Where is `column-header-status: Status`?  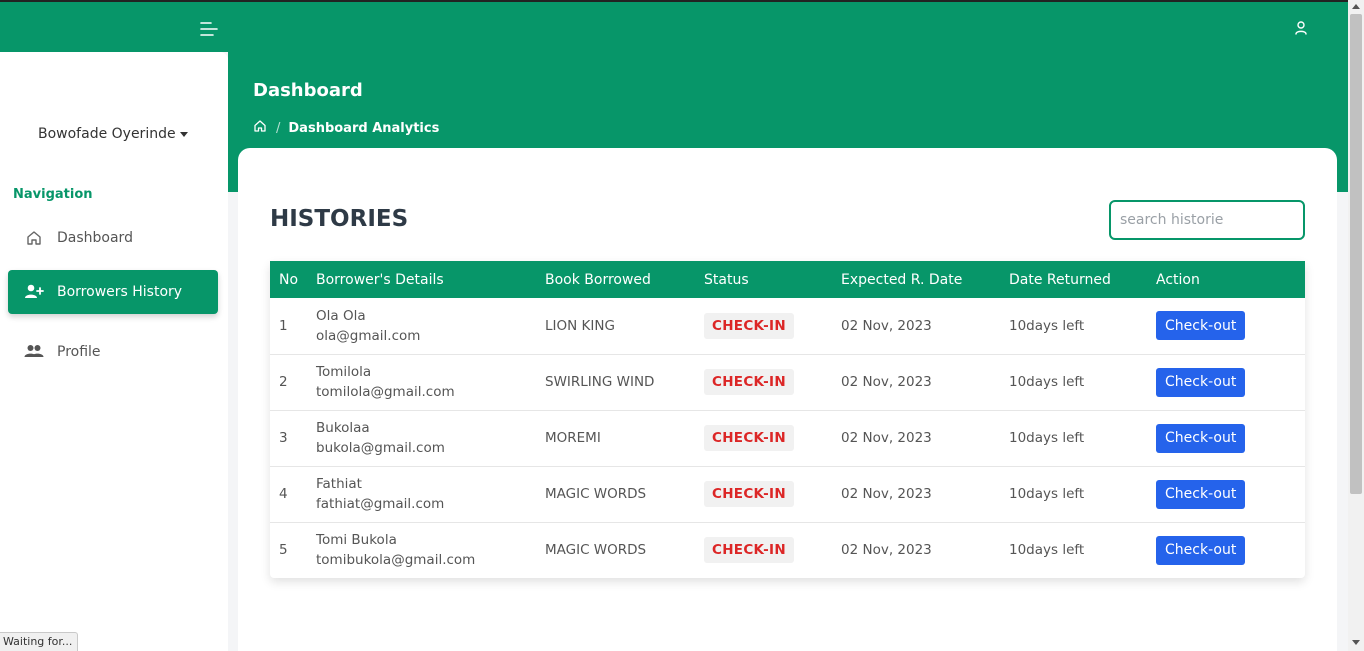 column-header-status: Status is located at coordinates (726, 279).